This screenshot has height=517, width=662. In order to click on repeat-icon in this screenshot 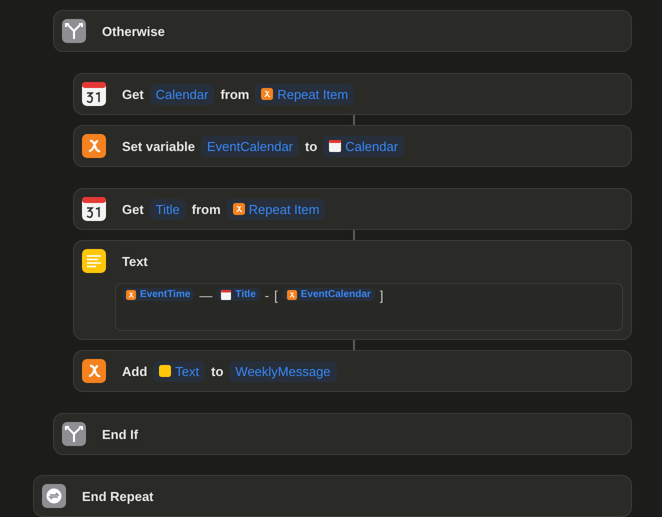, I will do `click(54, 496)`.